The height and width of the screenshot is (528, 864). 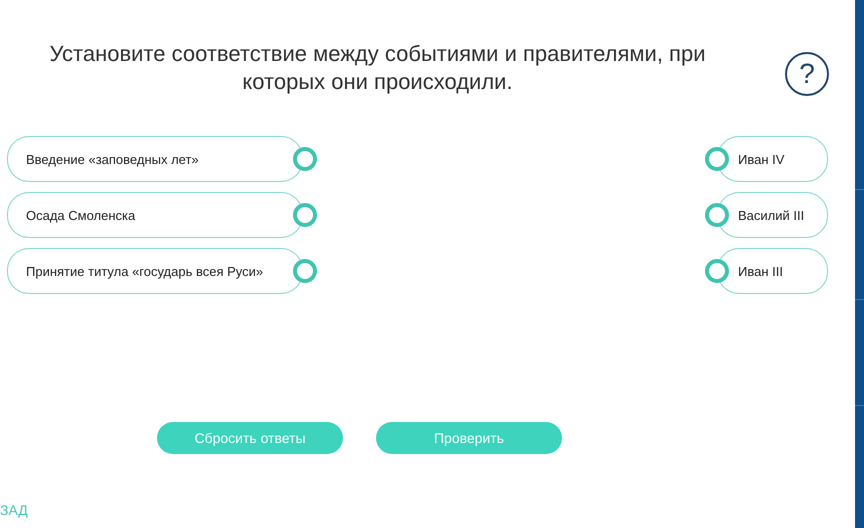 I want to click on ruler-card: Василий III, so click(x=772, y=215).